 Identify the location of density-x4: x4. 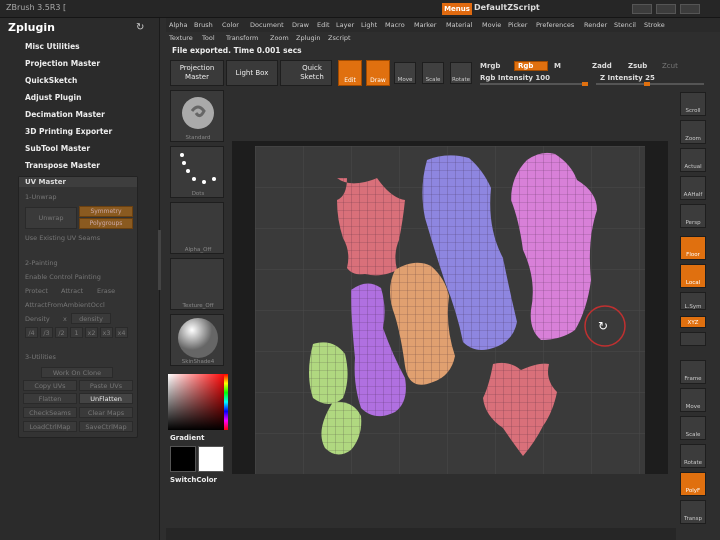
(121, 332).